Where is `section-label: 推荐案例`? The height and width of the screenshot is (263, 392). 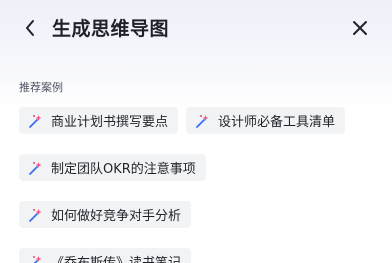 section-label: 推荐案例 is located at coordinates (41, 87).